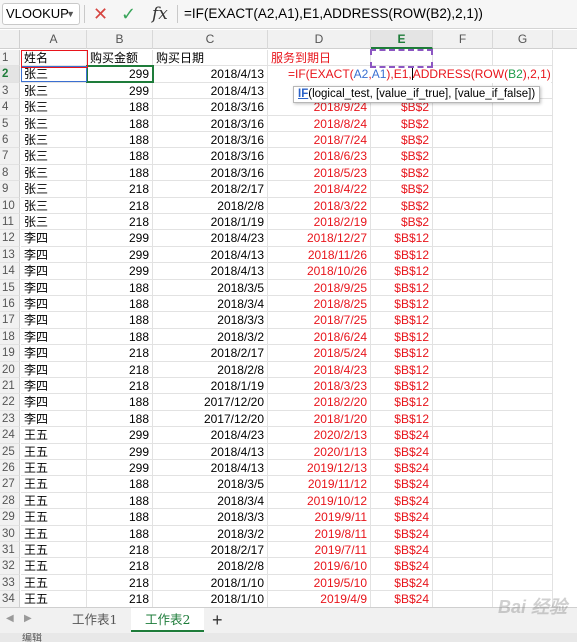 This screenshot has width=577, height=642. Describe the element at coordinates (319, 517) in the screenshot. I see `cell-expiry-date: 2019/9/11` at that location.